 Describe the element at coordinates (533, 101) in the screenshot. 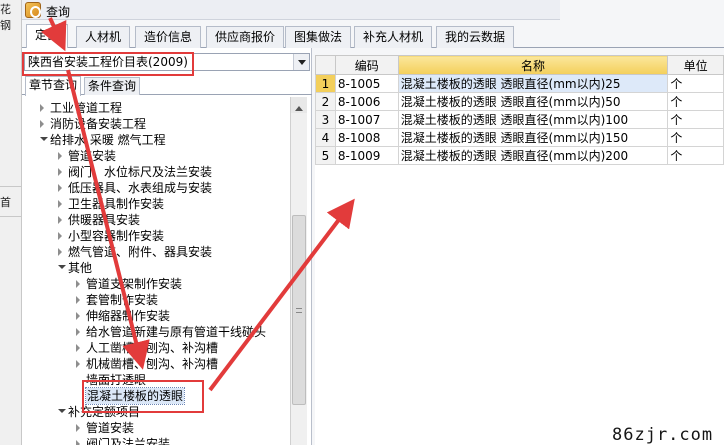

I see `cell-name: 混凝土楼板的透眼 透眼直径(mm以内)50` at that location.